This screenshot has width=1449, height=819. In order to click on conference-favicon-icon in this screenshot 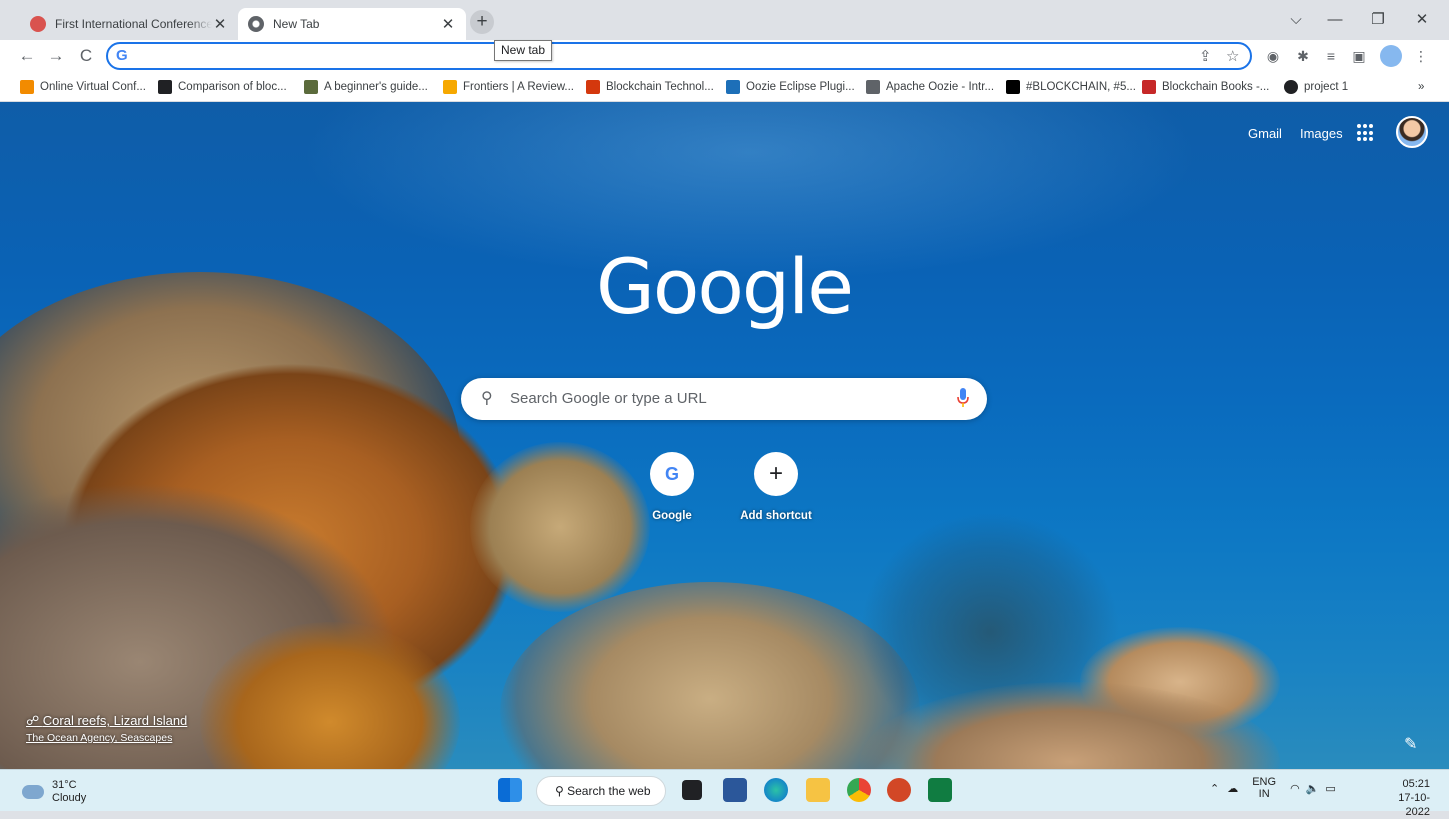, I will do `click(38, 24)`.